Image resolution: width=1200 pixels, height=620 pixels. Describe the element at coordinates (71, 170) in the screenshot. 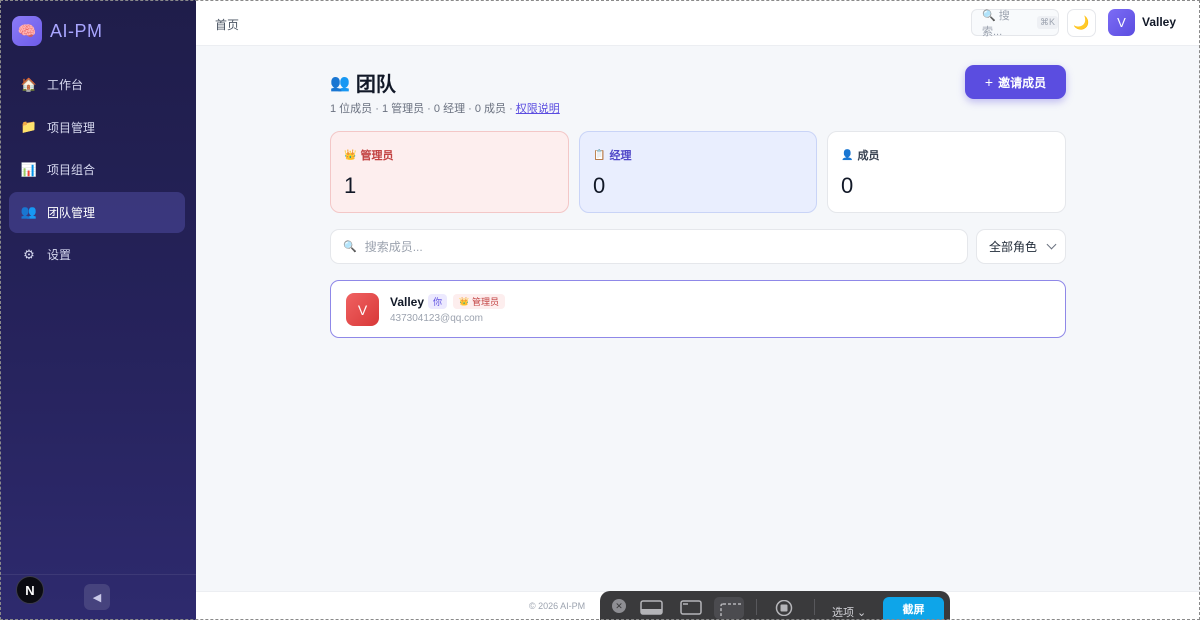

I see `sidebar-item-label: 项目组合` at that location.